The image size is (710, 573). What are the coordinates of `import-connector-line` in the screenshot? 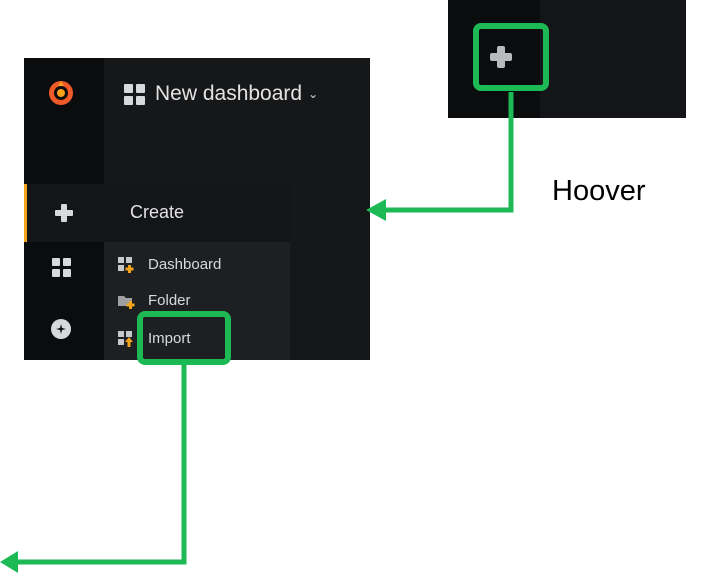 It's located at (99, 465).